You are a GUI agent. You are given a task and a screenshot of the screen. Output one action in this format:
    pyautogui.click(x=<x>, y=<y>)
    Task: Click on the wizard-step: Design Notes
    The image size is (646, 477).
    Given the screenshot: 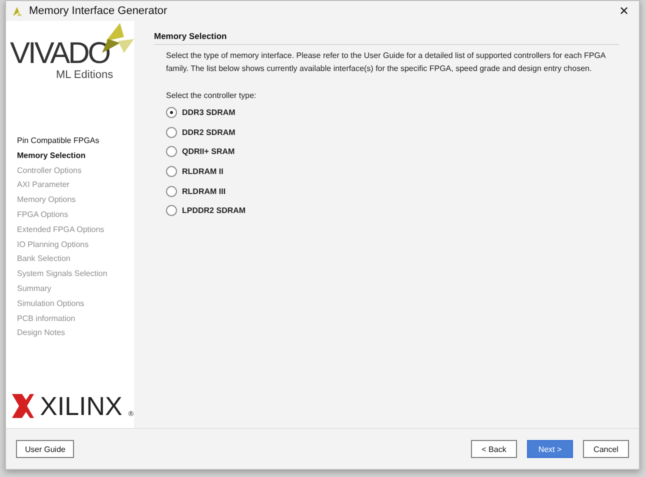 What is the action you would take?
    pyautogui.click(x=41, y=333)
    